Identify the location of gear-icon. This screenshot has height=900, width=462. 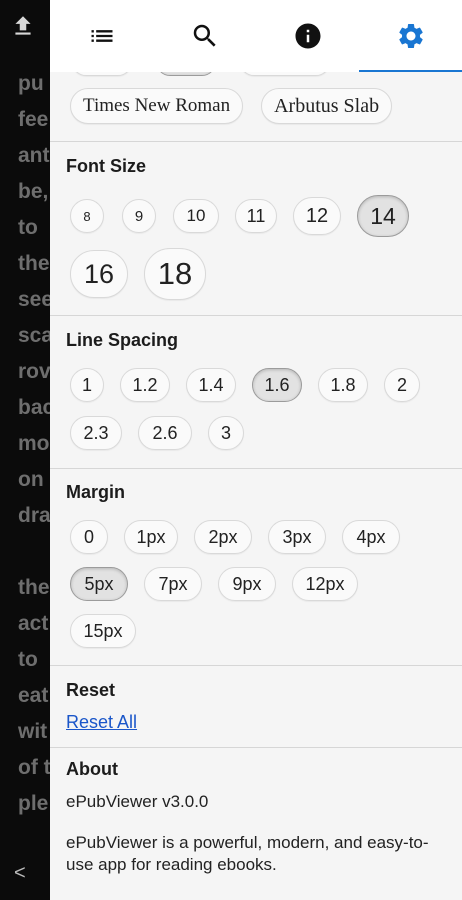
(410, 35).